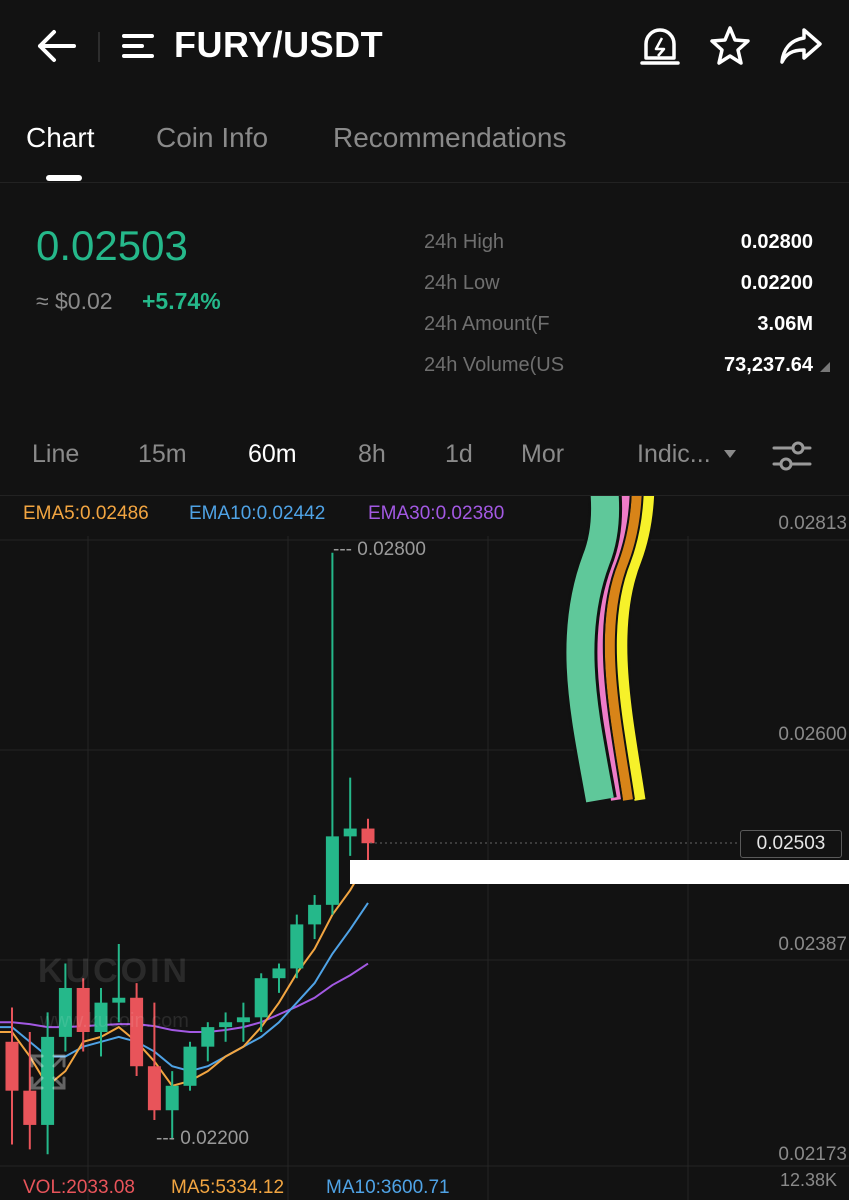 The image size is (849, 1200). What do you see at coordinates (825, 367) in the screenshot?
I see `caret-icon` at bounding box center [825, 367].